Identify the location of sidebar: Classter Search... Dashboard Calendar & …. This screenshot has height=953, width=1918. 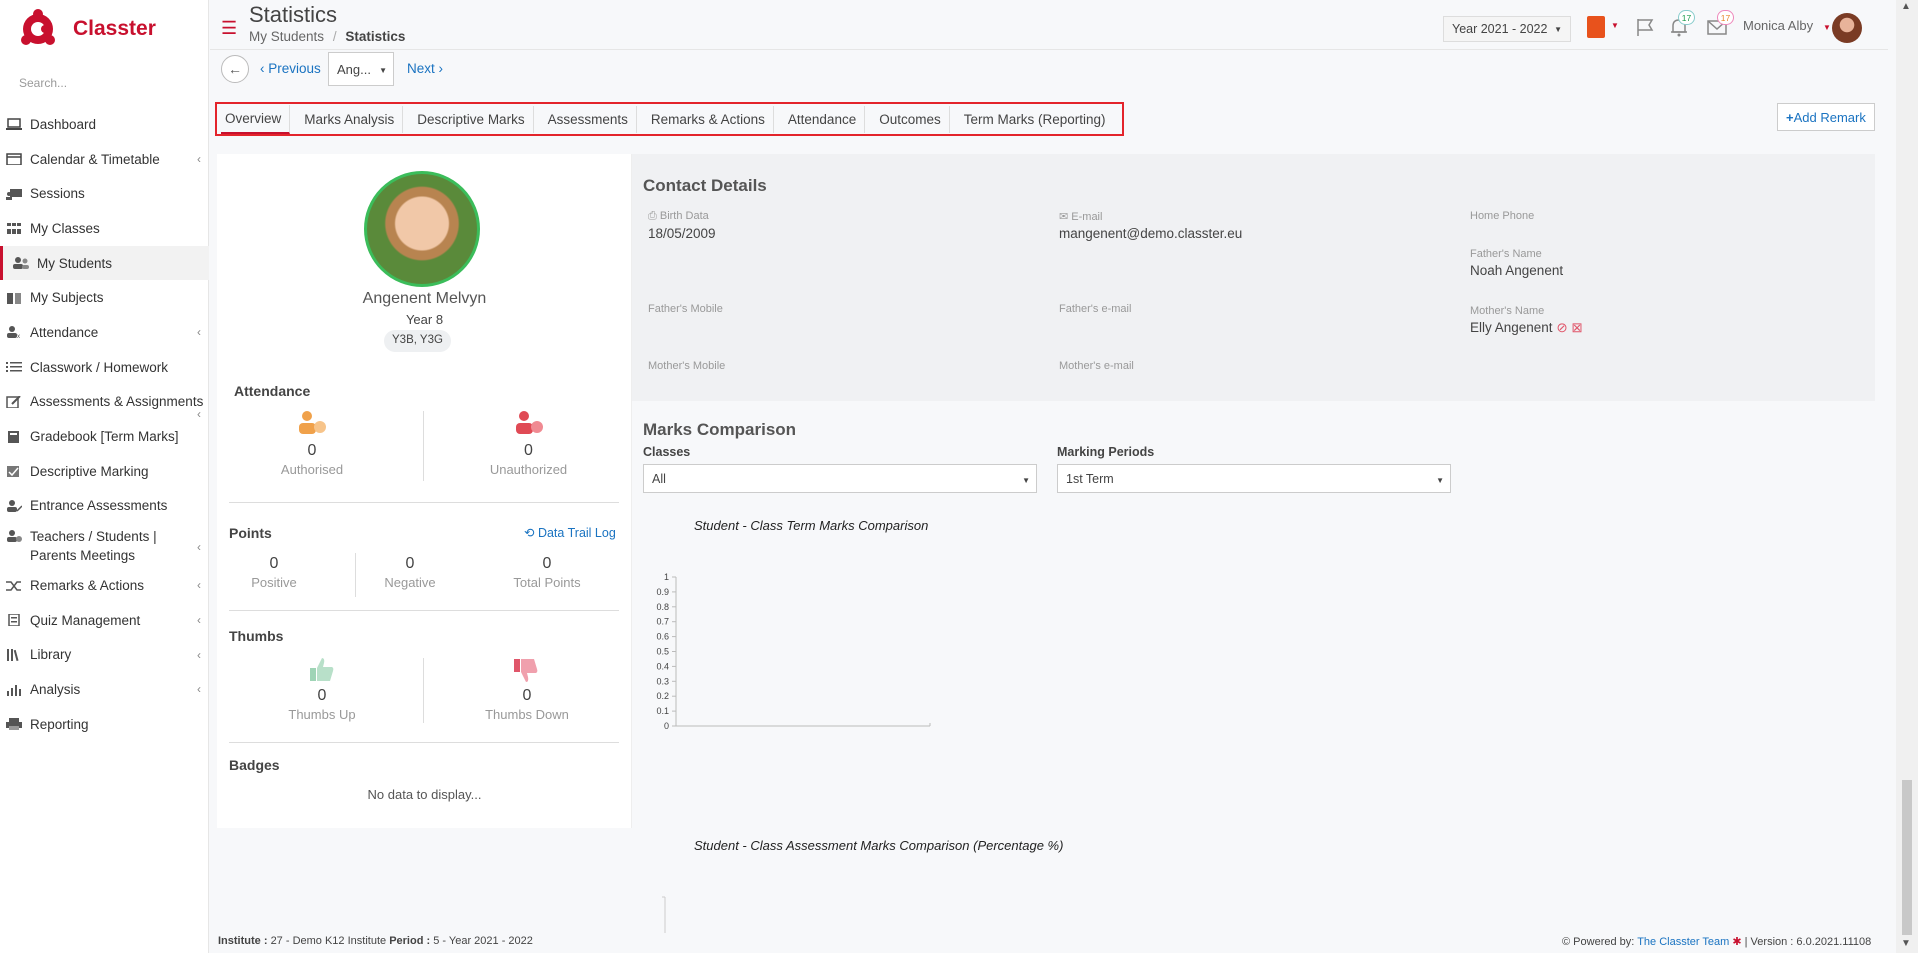
(104, 476).